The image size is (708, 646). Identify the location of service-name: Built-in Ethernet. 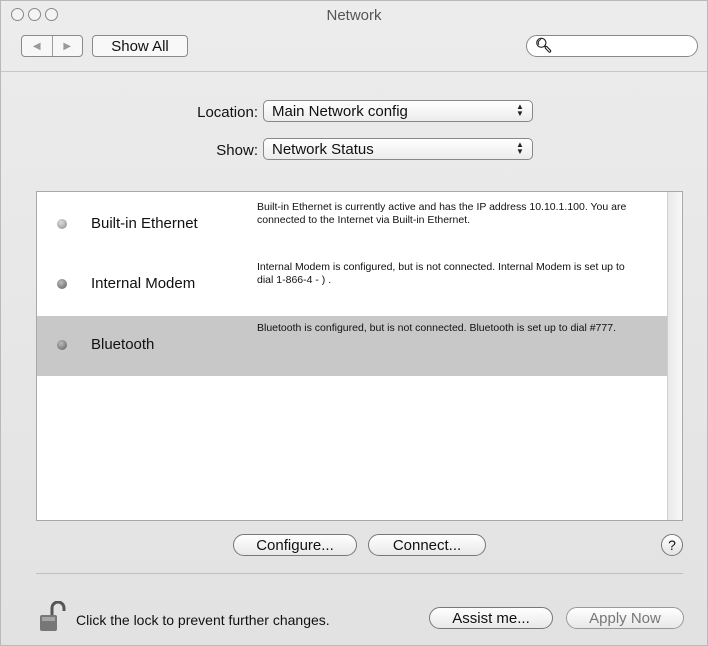
(144, 223).